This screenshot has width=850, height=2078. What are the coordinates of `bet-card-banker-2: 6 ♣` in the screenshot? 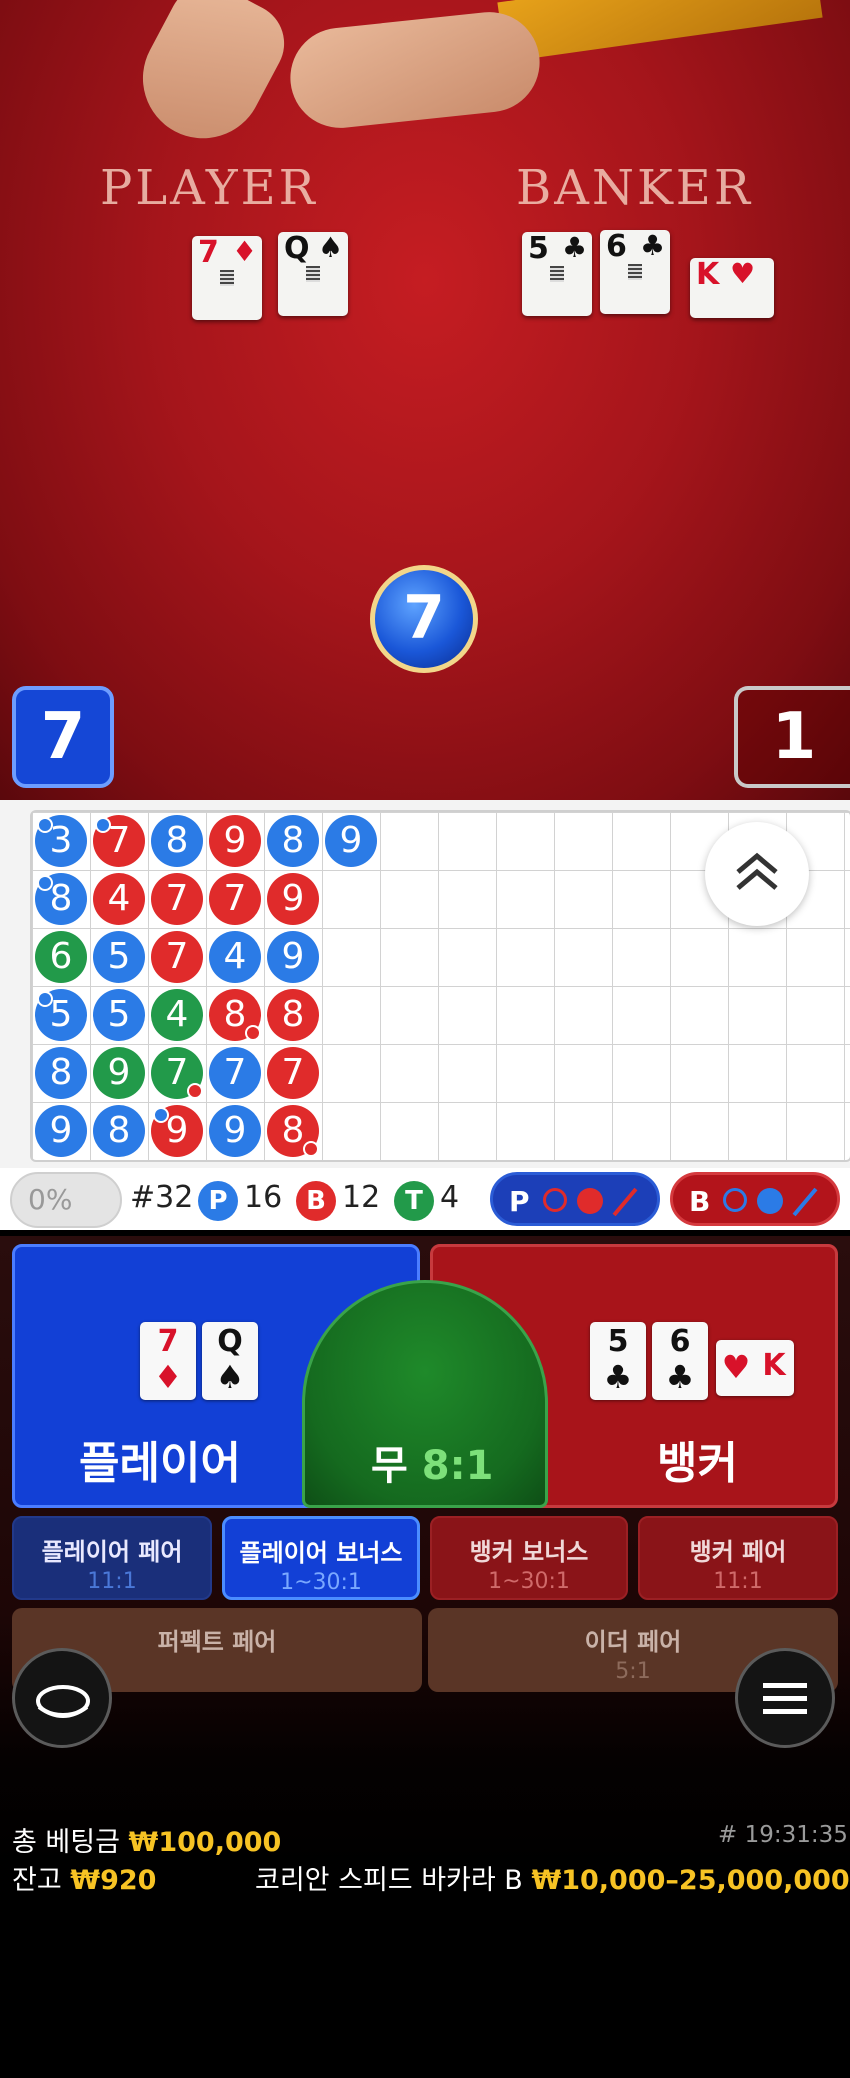 It's located at (680, 1361).